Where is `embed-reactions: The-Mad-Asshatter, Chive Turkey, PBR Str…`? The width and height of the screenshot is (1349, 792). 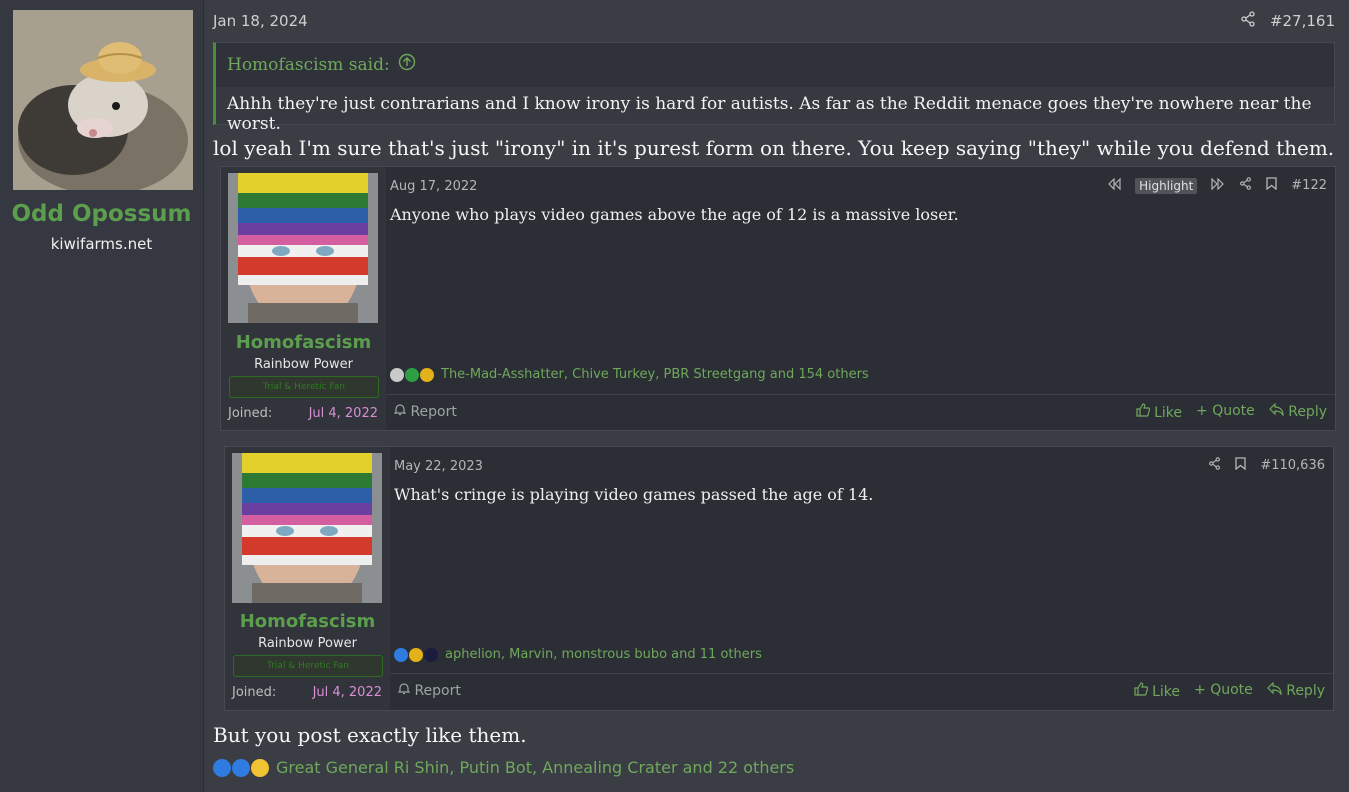 embed-reactions: The-Mad-Asshatter, Chive Turkey, PBR Str… is located at coordinates (629, 374).